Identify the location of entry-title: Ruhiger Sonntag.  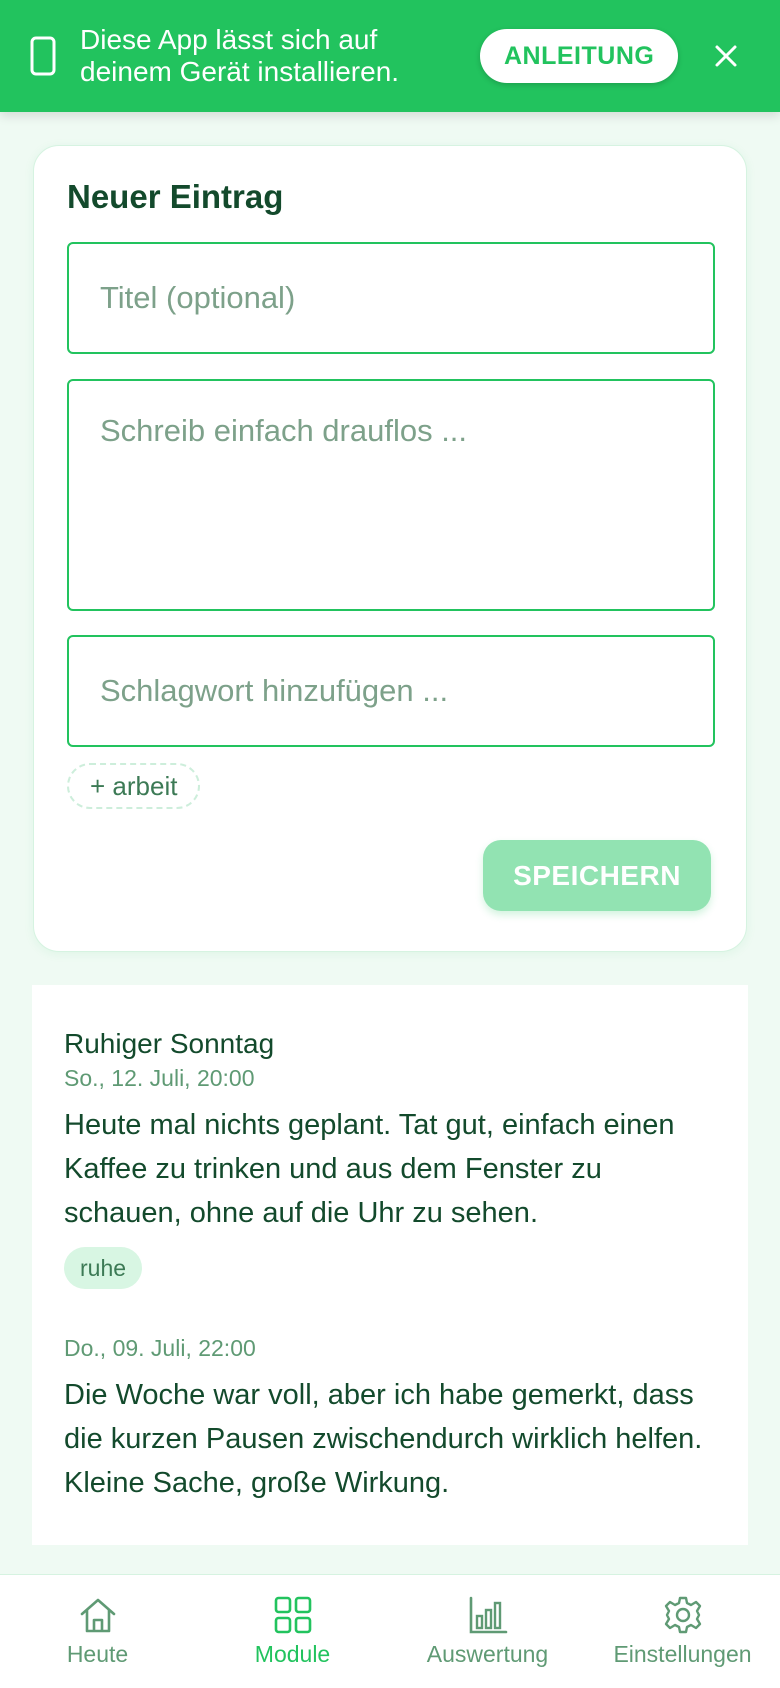
(169, 1043).